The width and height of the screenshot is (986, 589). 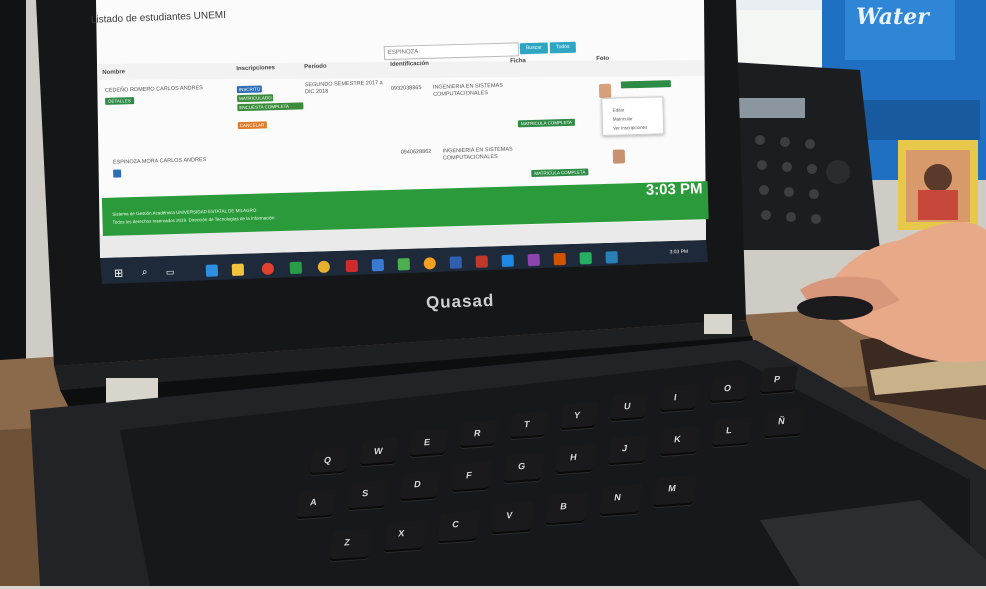 I want to click on key-w: W, so click(x=379, y=452).